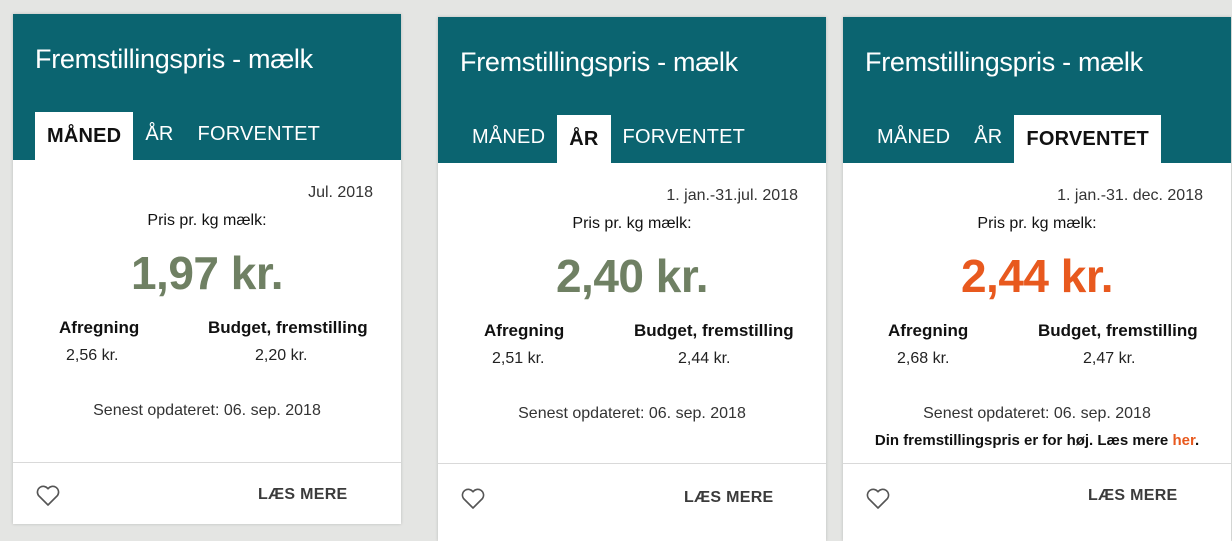  I want to click on period-label: 1. jan.-31.jul. 2018, so click(732, 195).